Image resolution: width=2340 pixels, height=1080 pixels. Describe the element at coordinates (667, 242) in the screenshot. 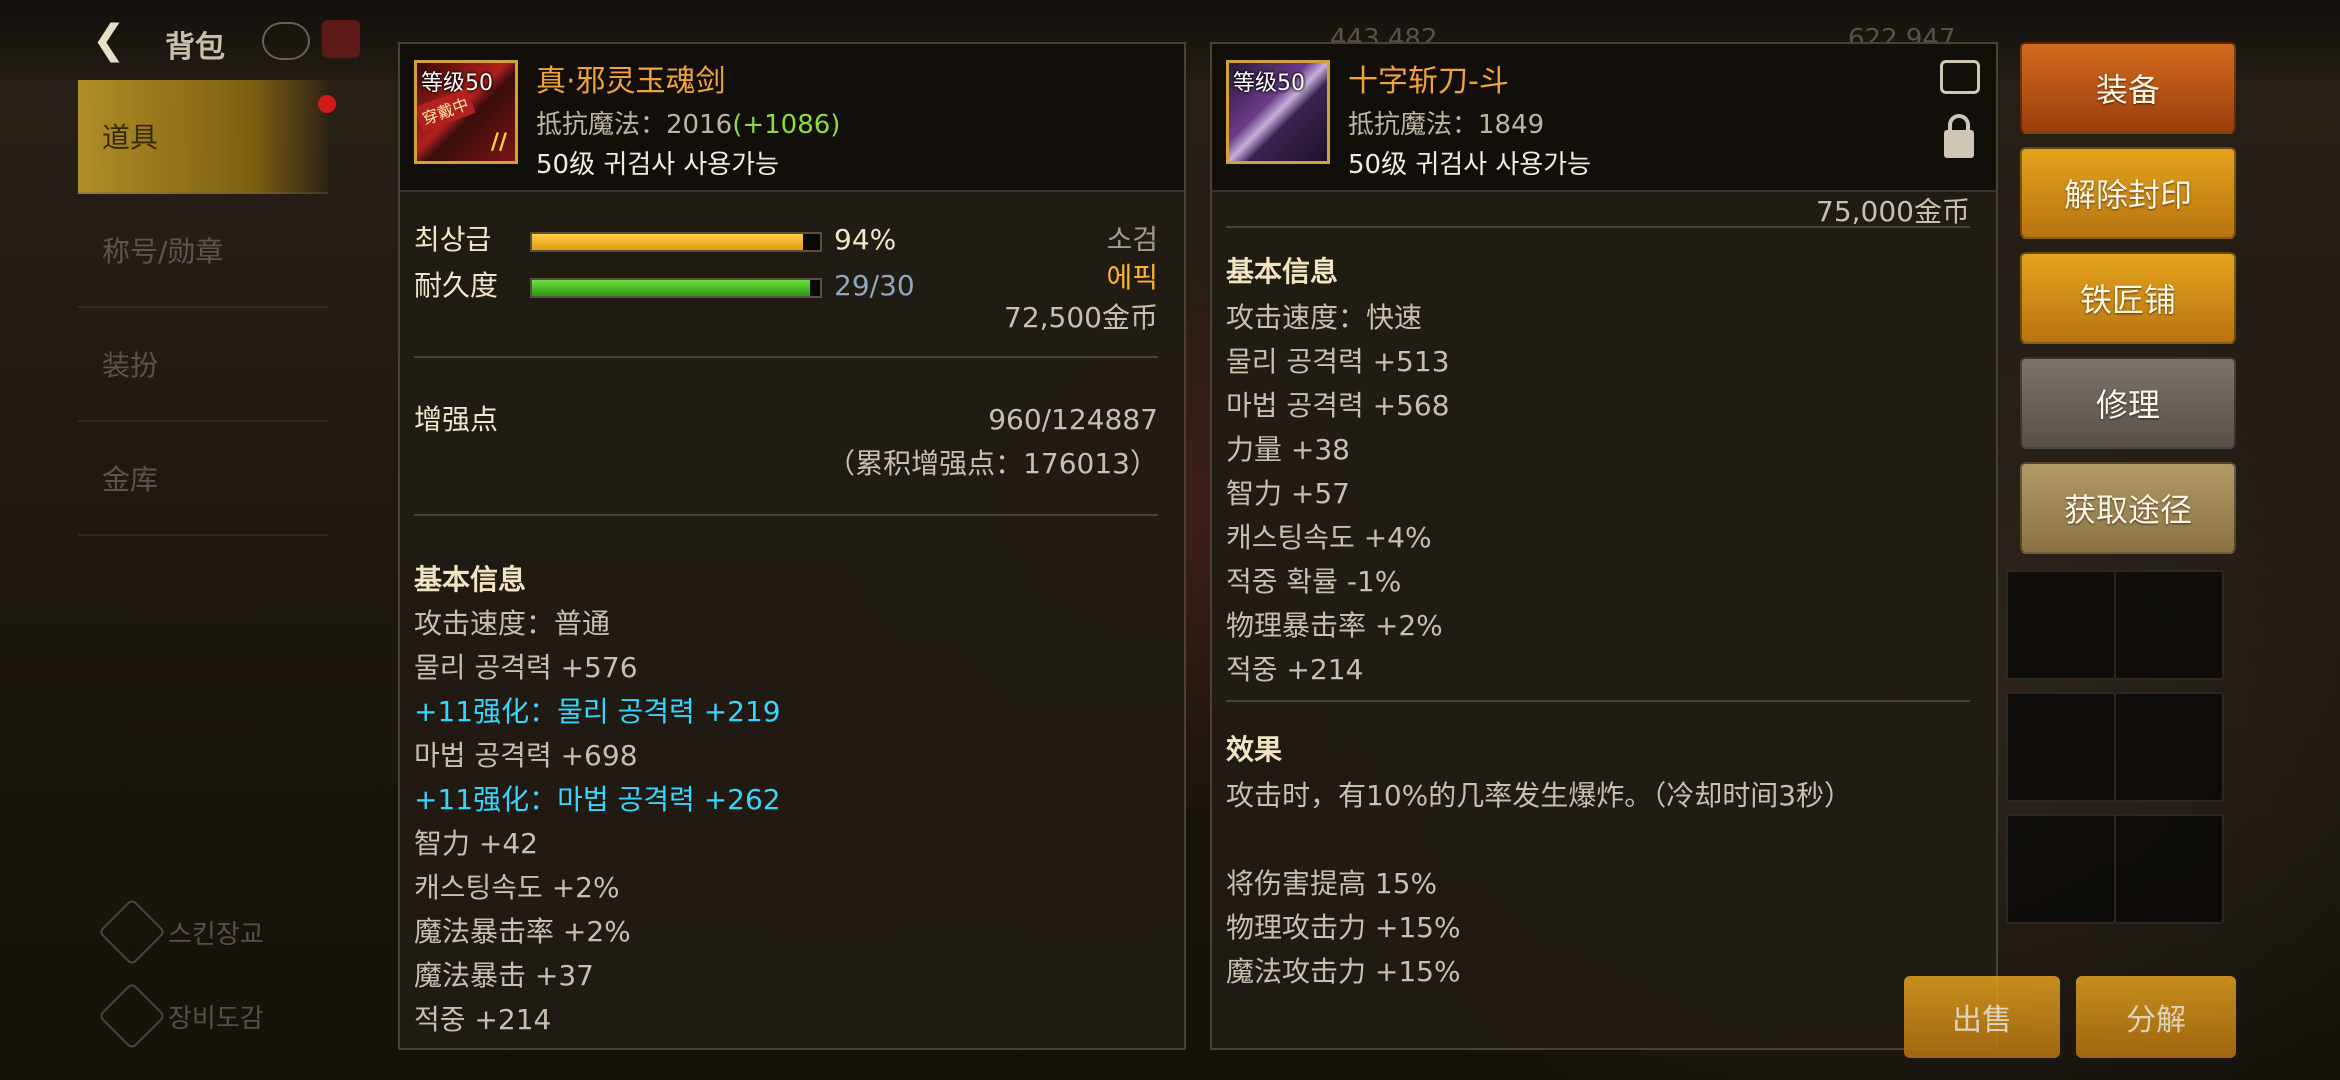

I see `grade-bar-fill` at that location.